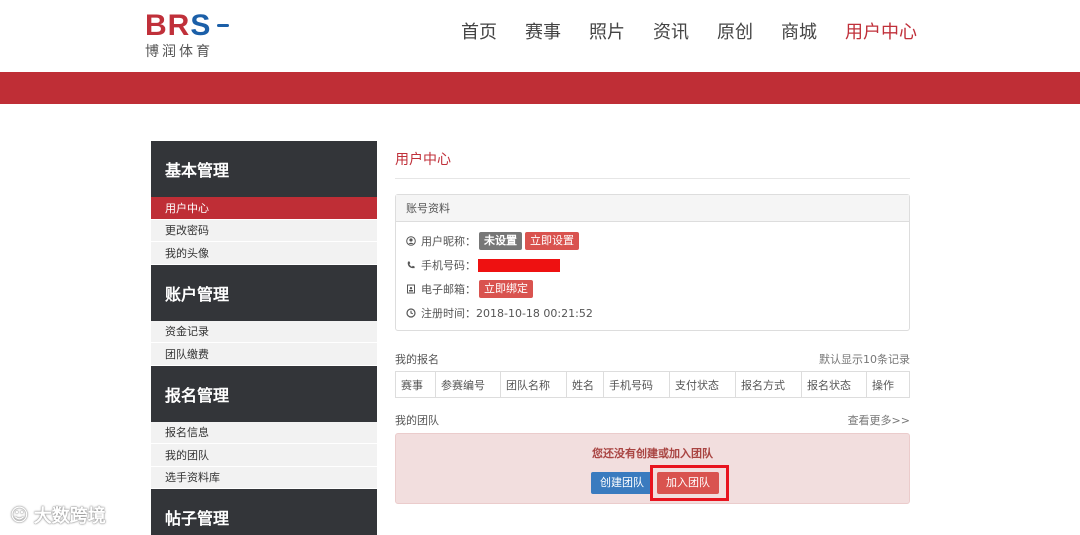 The image size is (1080, 535). Describe the element at coordinates (879, 420) in the screenshot. I see `view-more-link: 查看更多>>` at that location.